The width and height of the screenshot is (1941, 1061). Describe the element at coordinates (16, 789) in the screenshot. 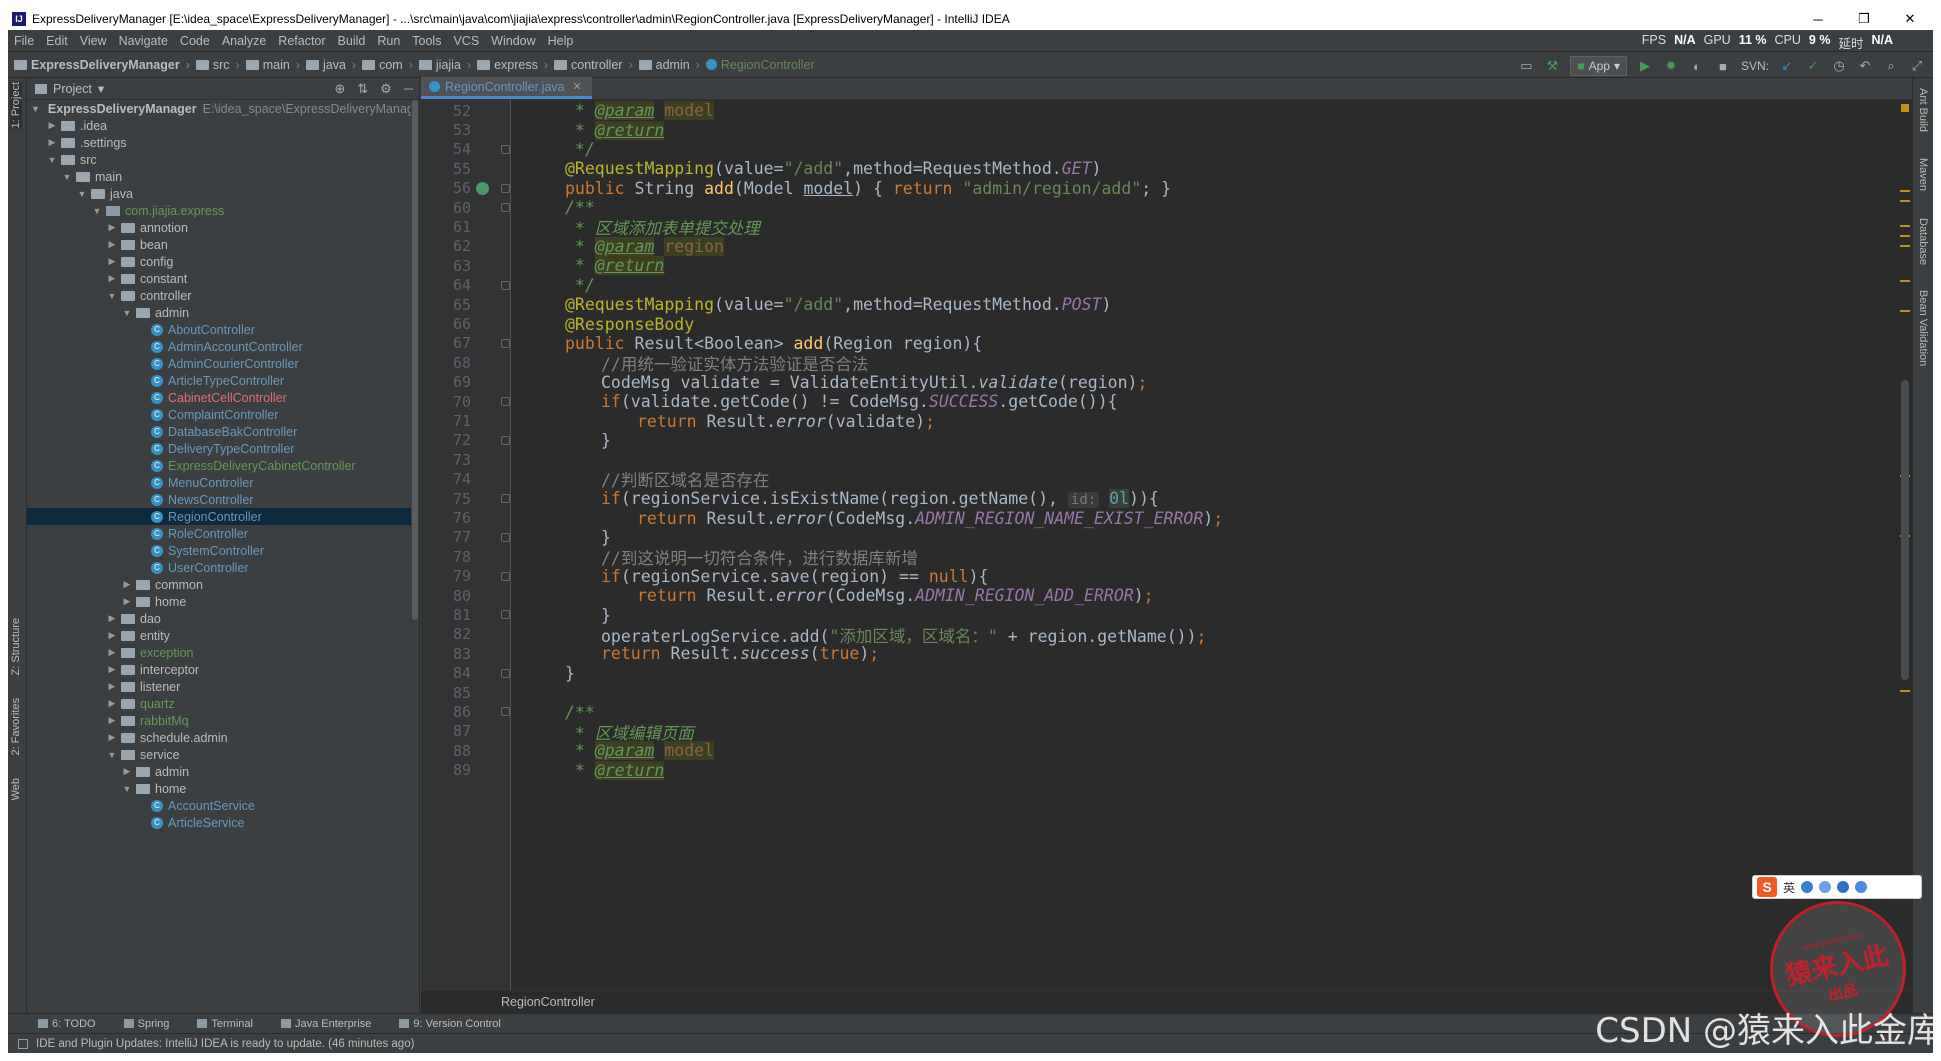

I see `tool-tab-web: Web` at that location.